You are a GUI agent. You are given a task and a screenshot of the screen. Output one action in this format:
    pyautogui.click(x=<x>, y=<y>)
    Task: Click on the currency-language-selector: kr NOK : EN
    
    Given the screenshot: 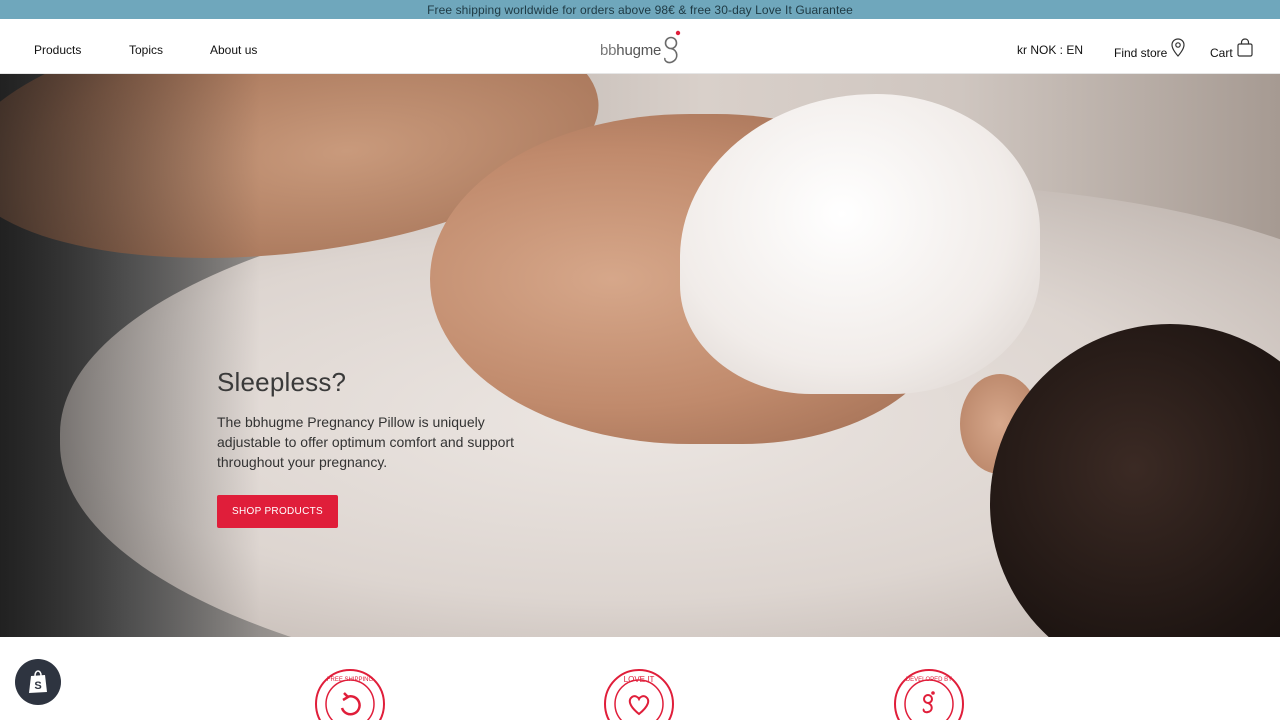 What is the action you would take?
    pyautogui.click(x=1050, y=50)
    